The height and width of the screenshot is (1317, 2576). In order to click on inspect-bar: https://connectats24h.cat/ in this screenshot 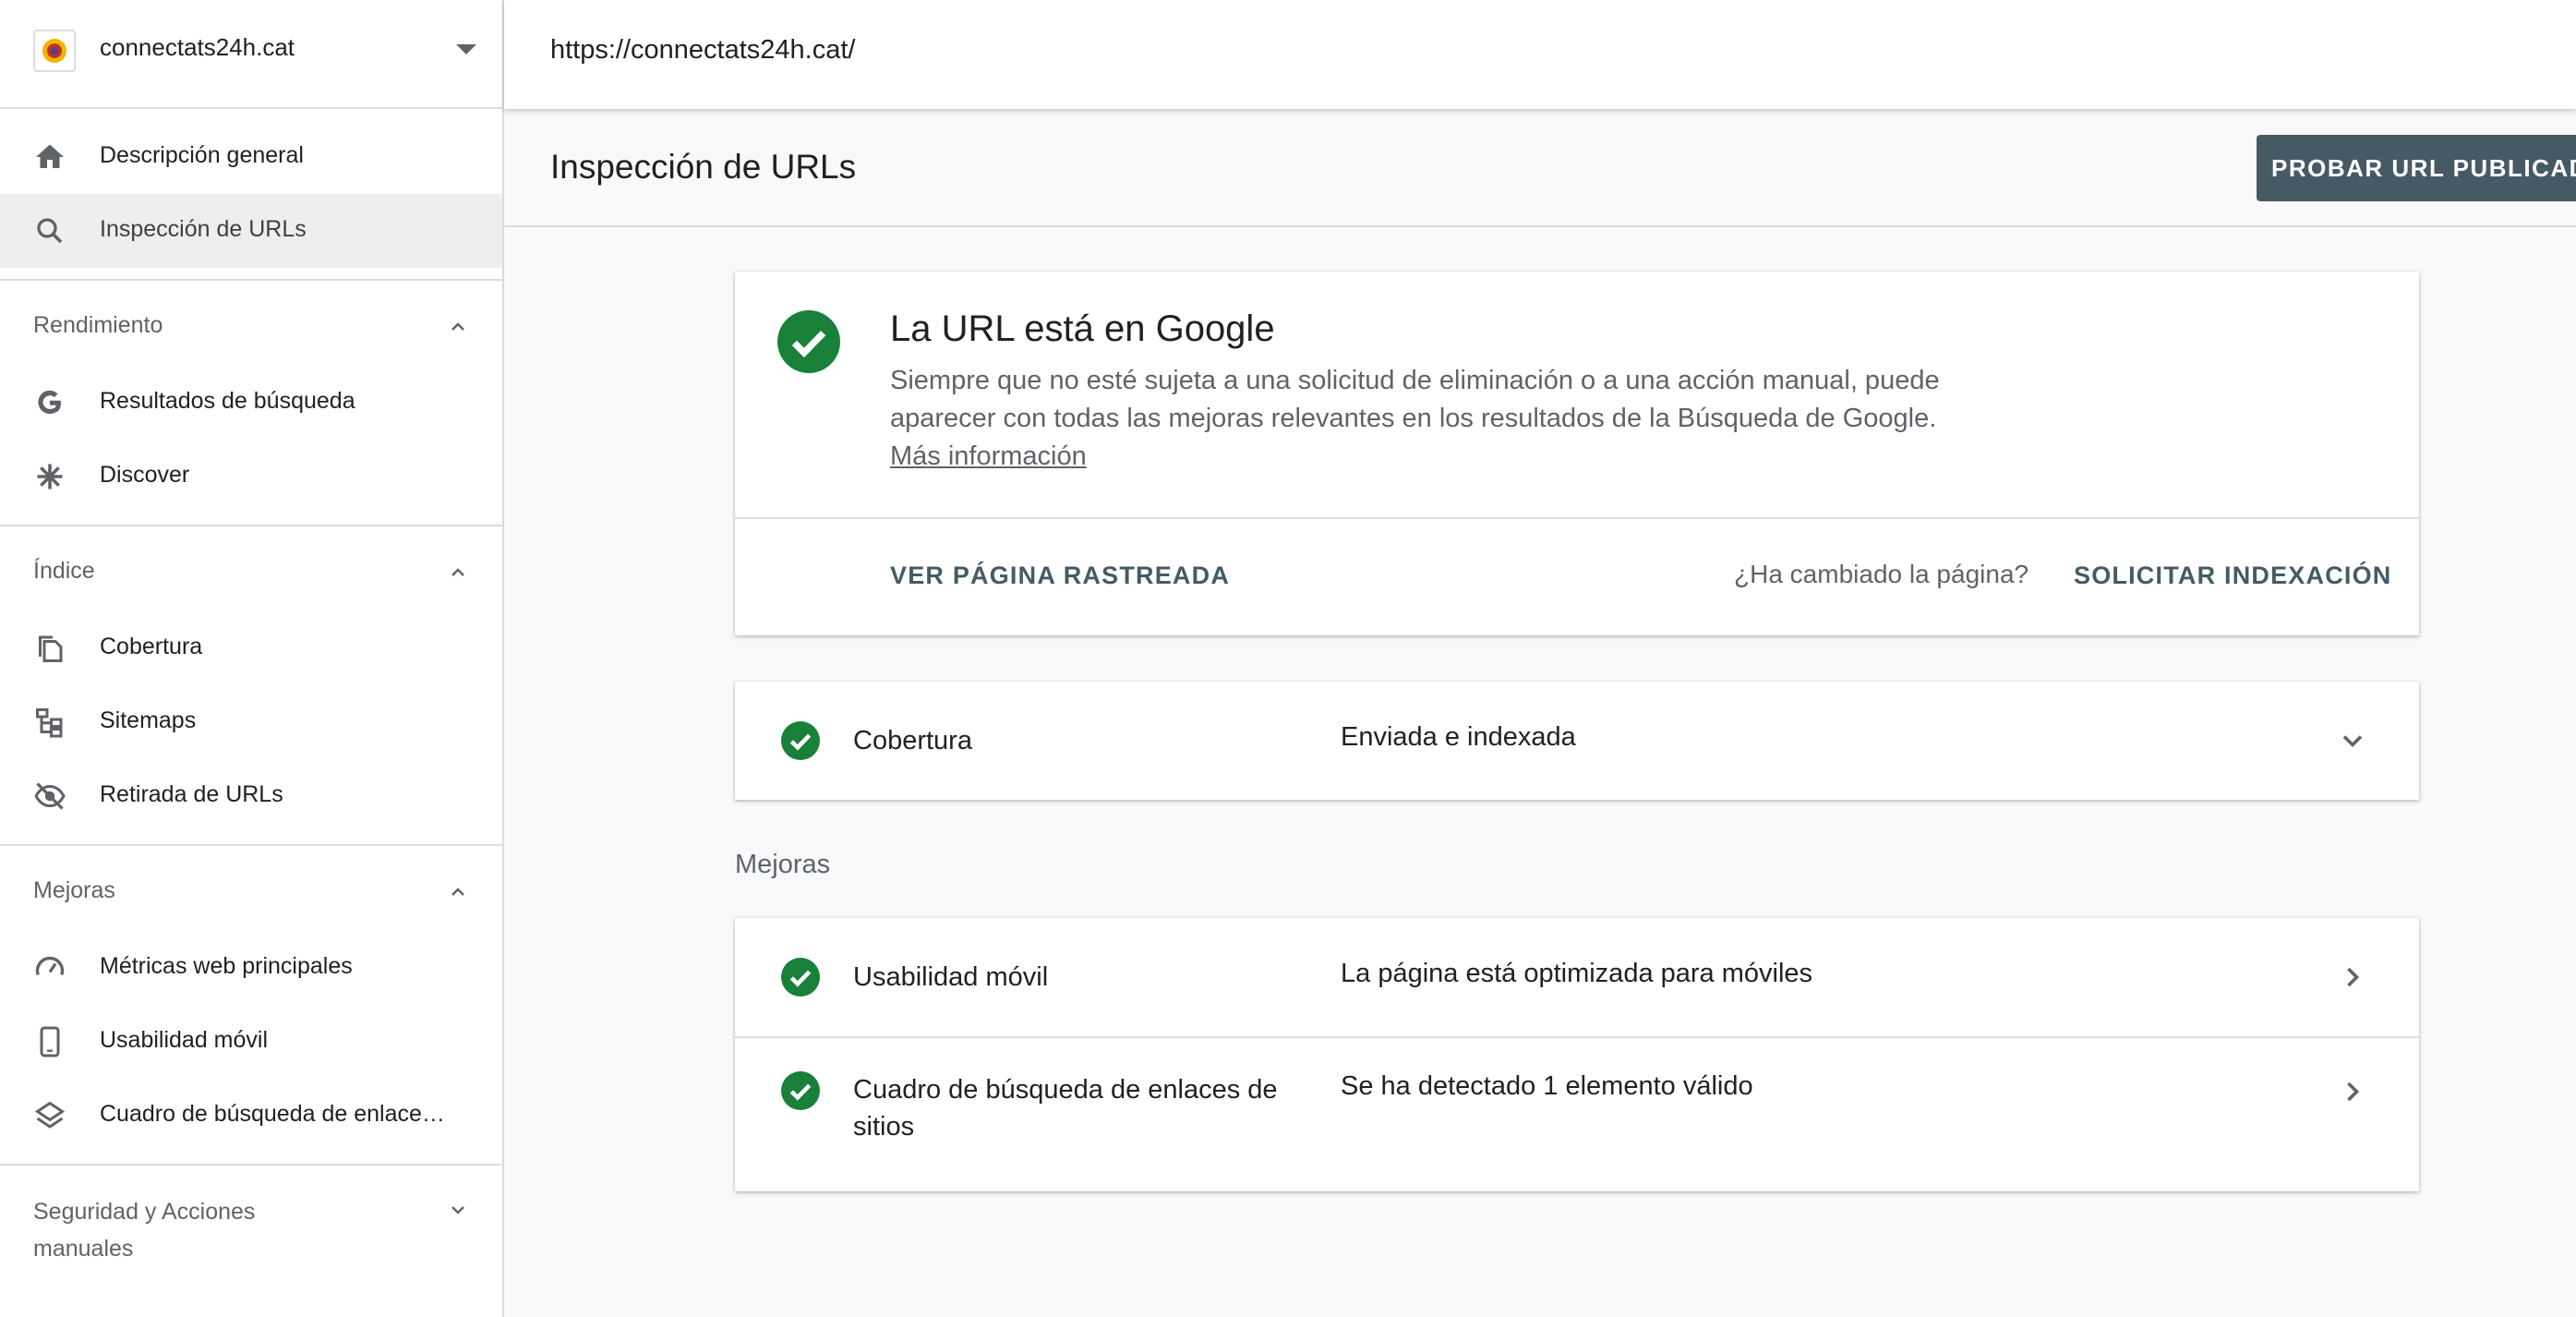, I will do `click(1540, 54)`.